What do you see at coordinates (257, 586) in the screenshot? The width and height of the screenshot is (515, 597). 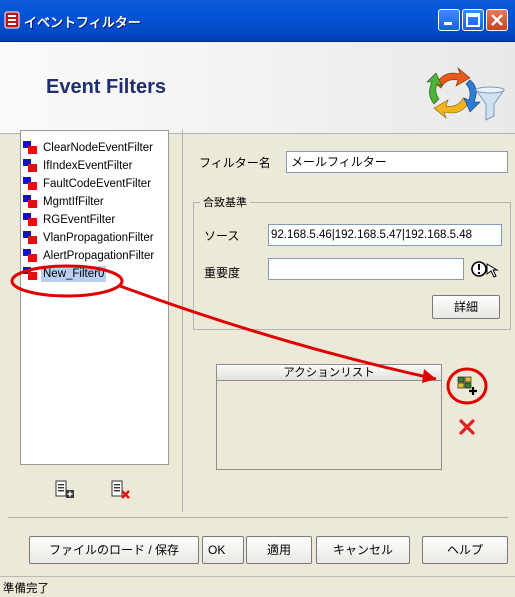 I see `status-bar: 準備完了` at bounding box center [257, 586].